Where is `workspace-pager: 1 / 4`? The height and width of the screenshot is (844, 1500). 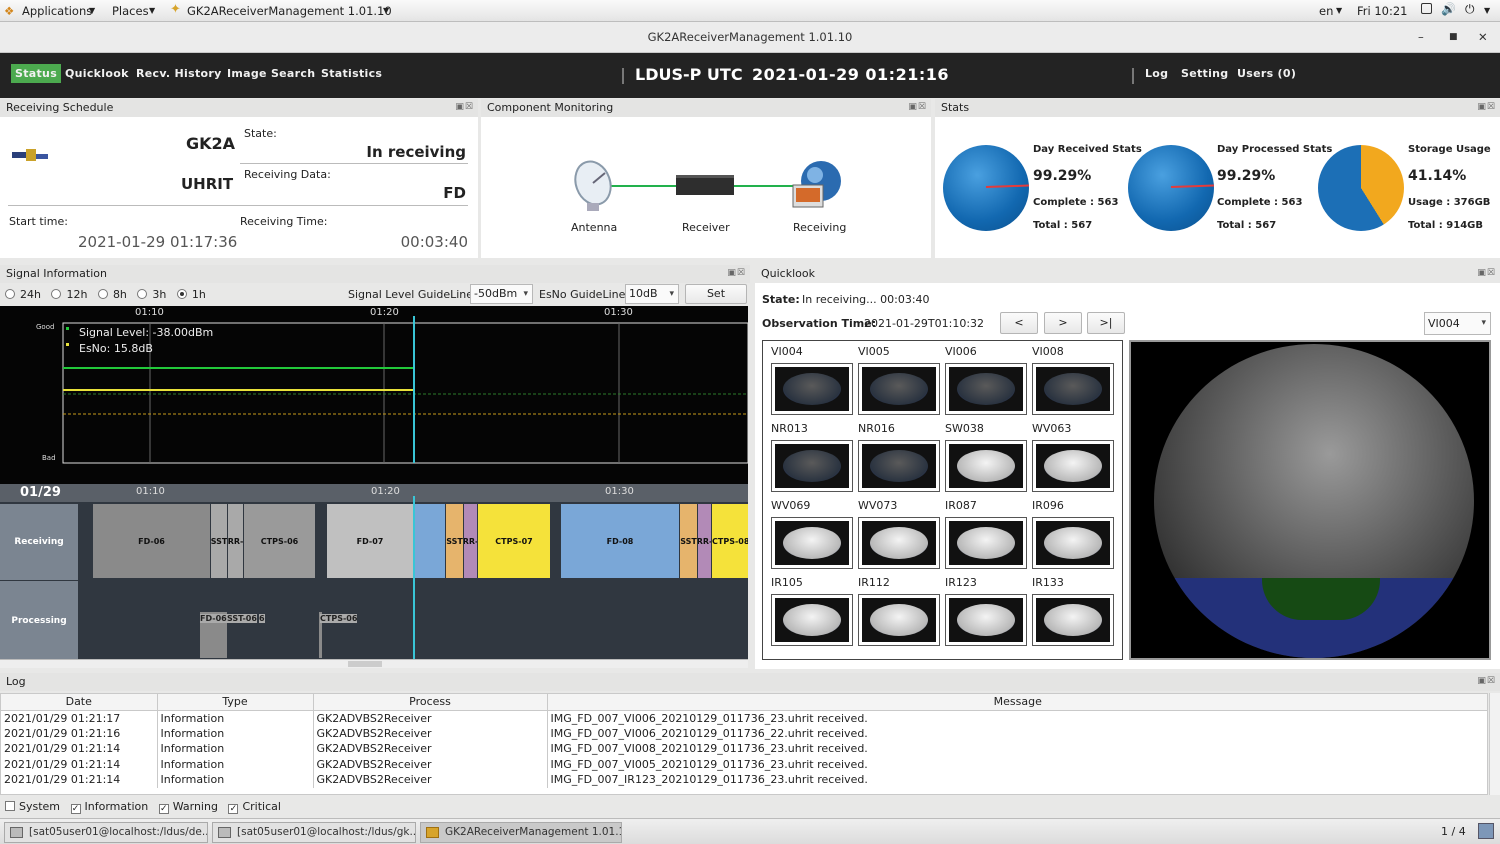 workspace-pager: 1 / 4 is located at coordinates (1453, 831).